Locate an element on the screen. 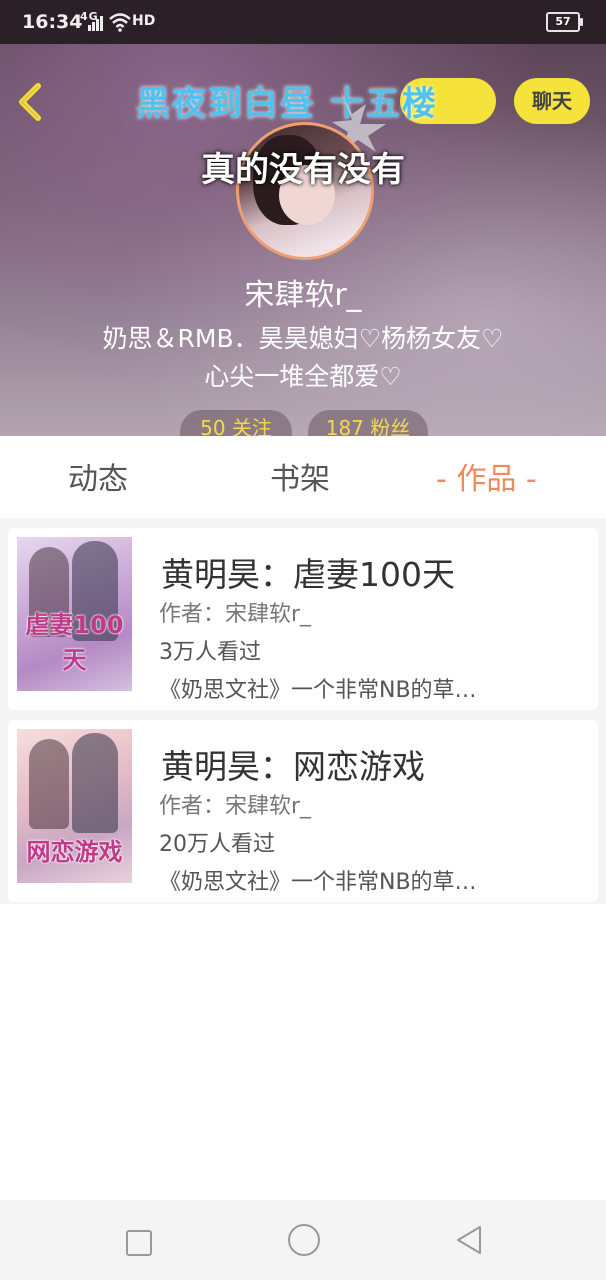 The width and height of the screenshot is (606, 1280). triangle-back-icon is located at coordinates (469, 1240).